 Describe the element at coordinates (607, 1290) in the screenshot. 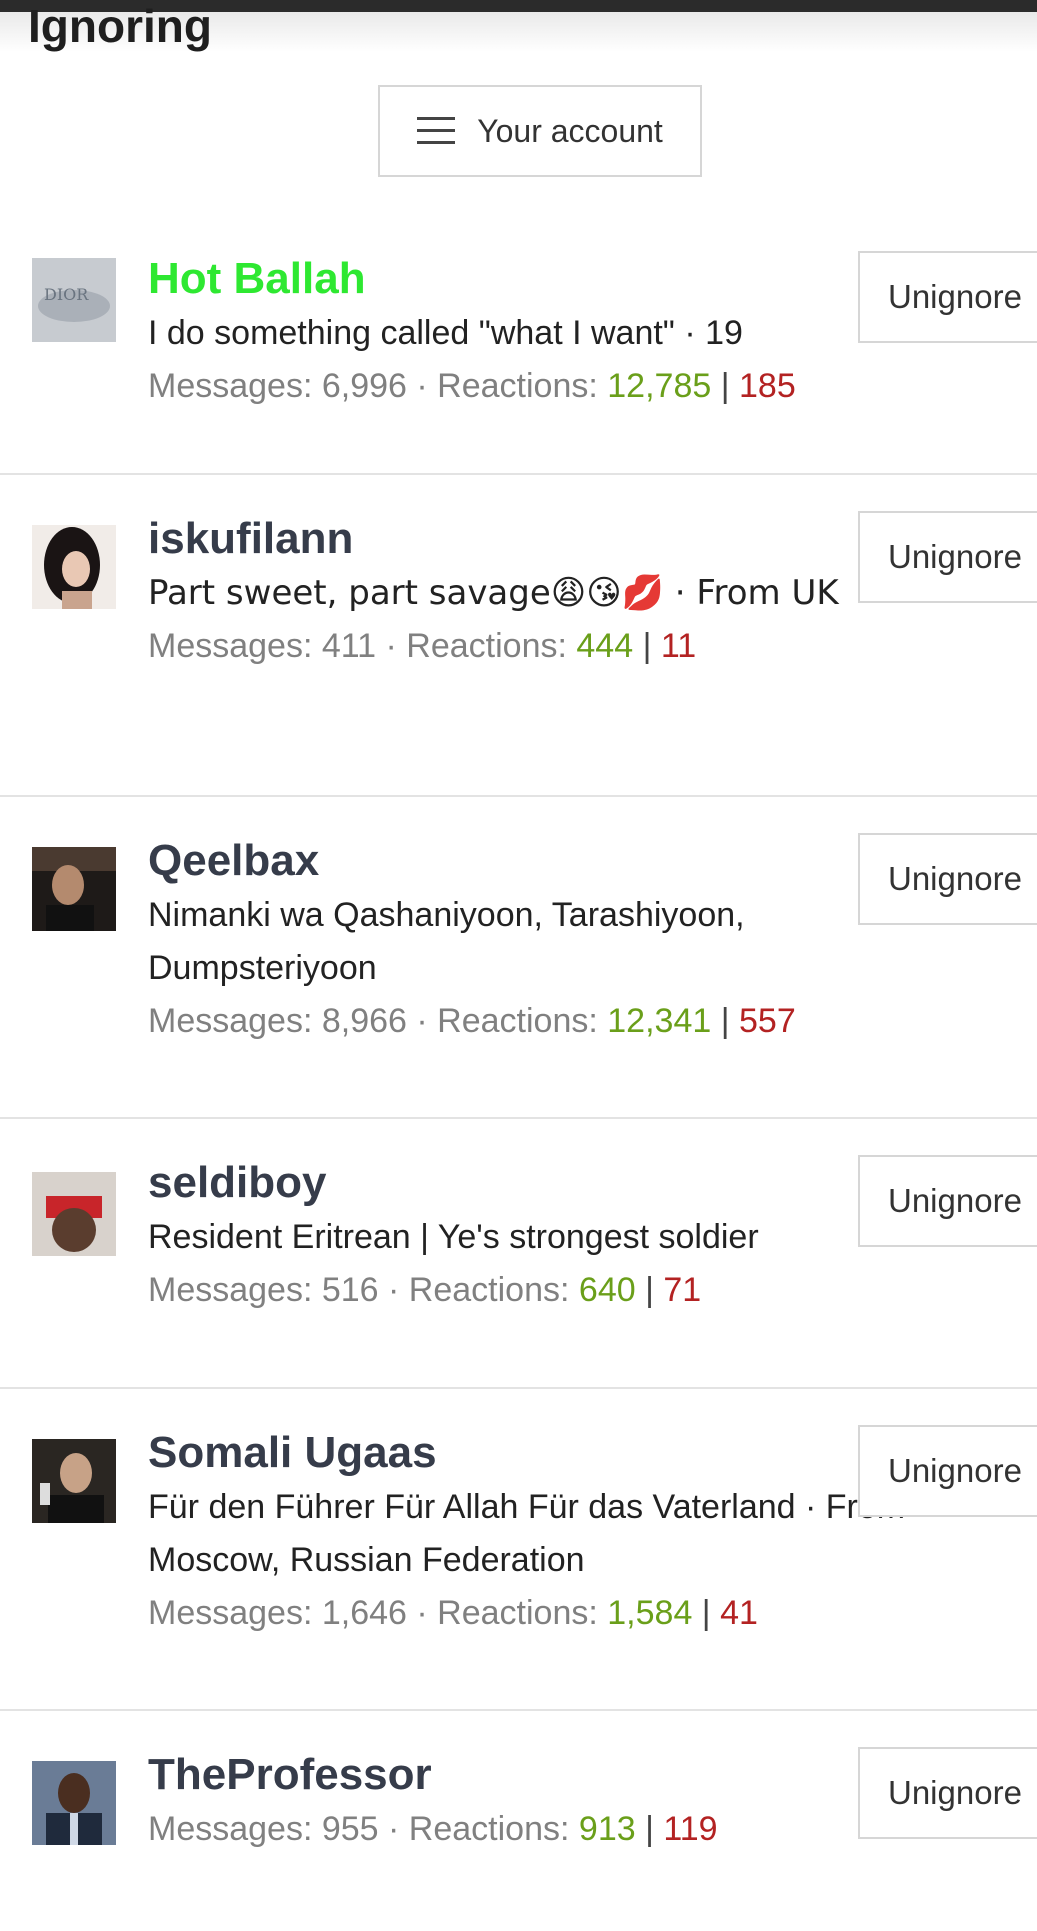

I see `reactions-positive: 640` at that location.